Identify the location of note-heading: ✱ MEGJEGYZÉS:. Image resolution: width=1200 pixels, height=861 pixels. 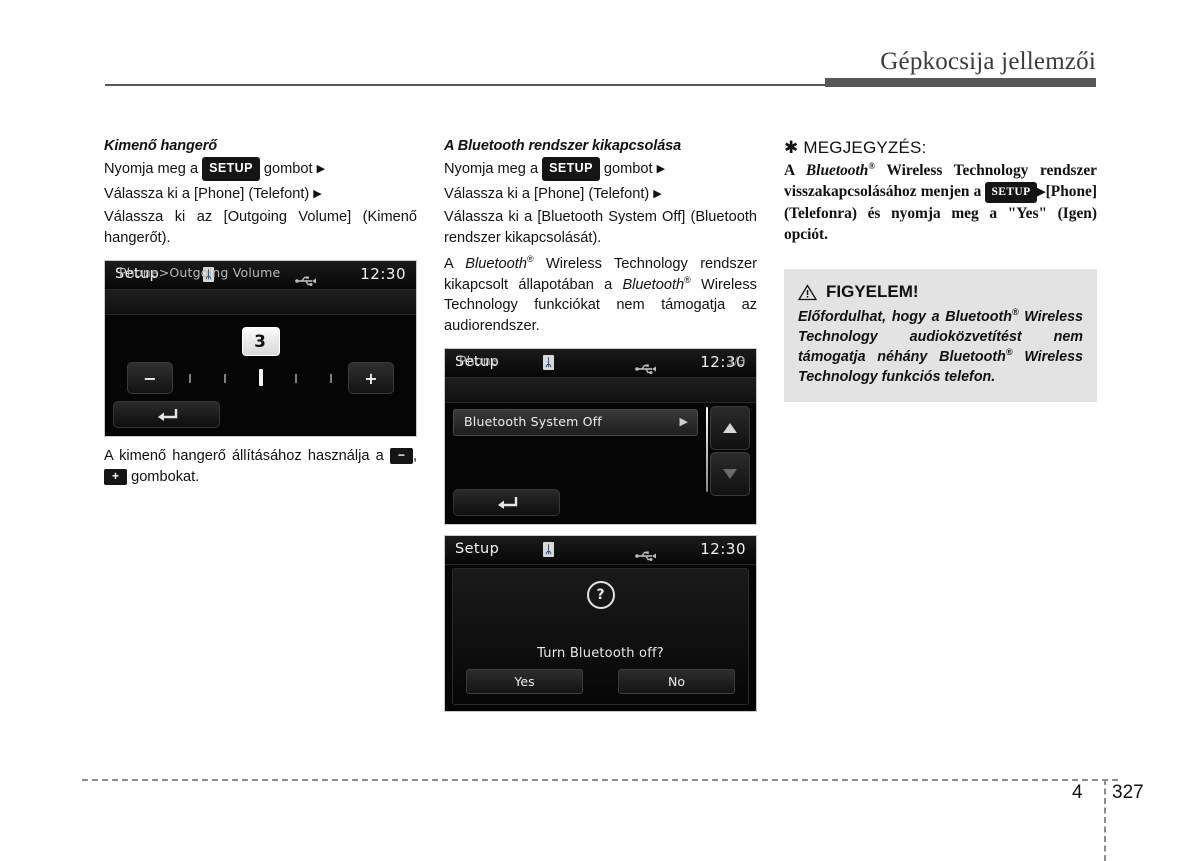
(940, 148).